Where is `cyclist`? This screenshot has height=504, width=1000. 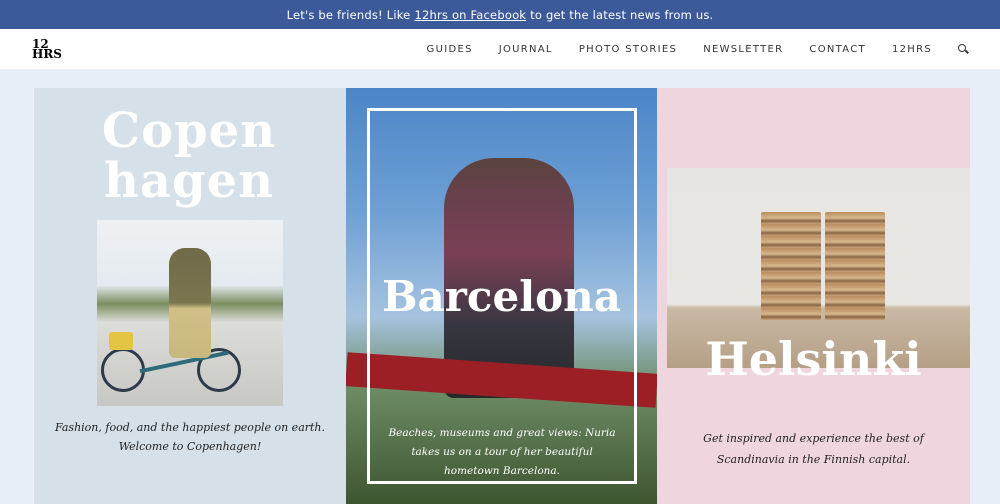 cyclist is located at coordinates (190, 303).